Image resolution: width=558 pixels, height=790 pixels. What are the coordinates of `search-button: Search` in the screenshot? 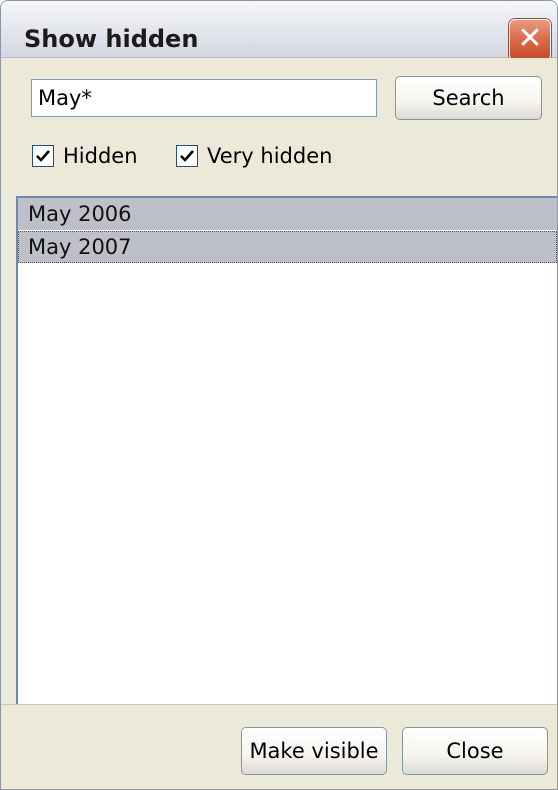 It's located at (468, 98).